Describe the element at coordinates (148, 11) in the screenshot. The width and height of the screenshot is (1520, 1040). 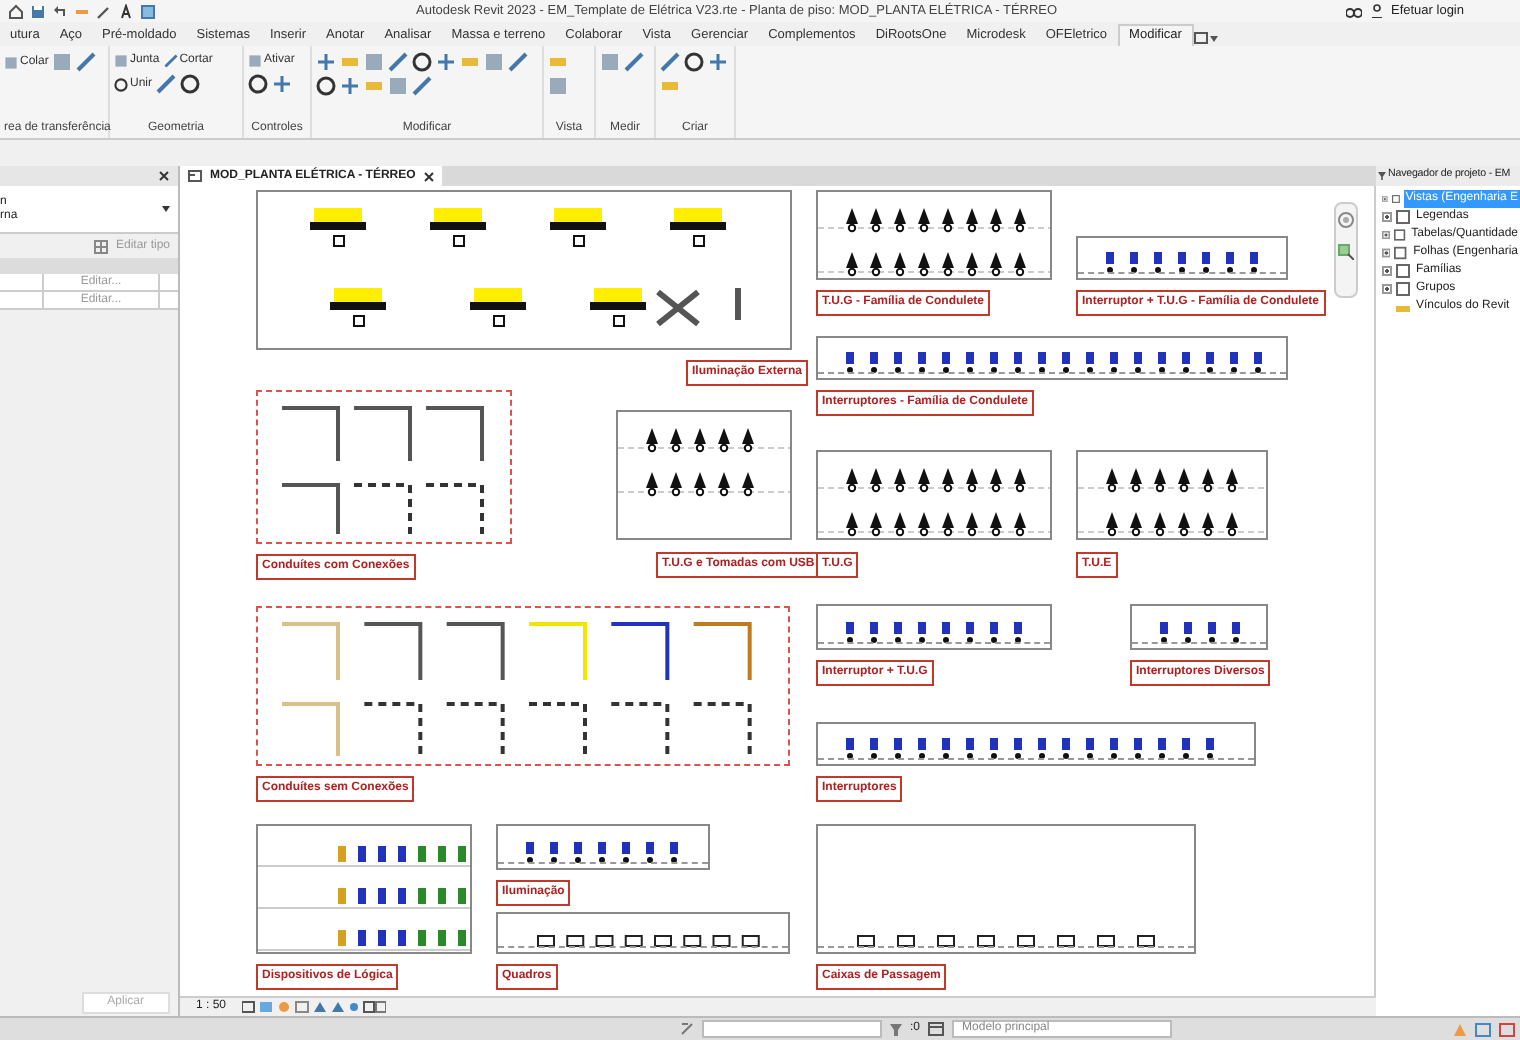
I see `view-icon` at that location.